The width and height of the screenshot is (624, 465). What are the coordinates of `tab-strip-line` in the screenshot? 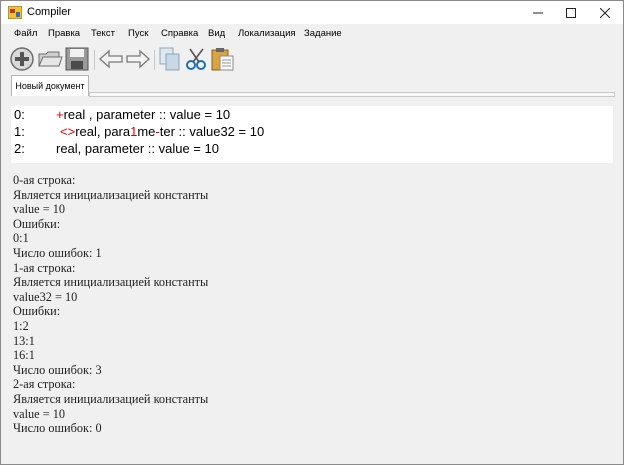 It's located at (352, 94).